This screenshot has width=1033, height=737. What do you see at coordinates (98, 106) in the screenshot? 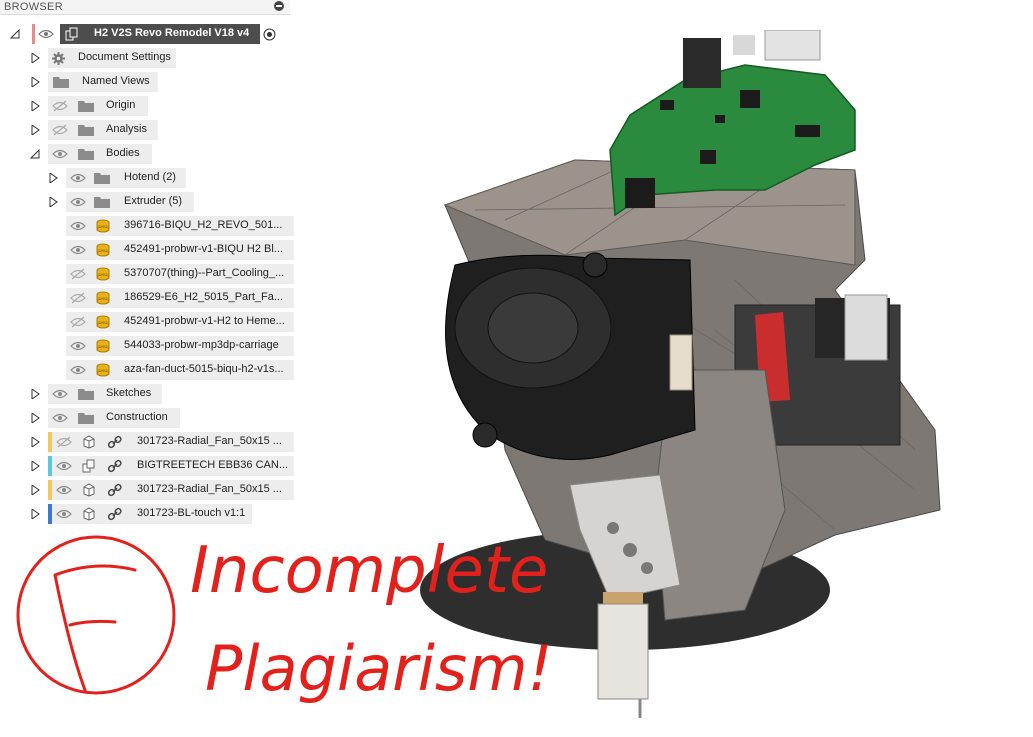
I see `tree-pill: Origin` at bounding box center [98, 106].